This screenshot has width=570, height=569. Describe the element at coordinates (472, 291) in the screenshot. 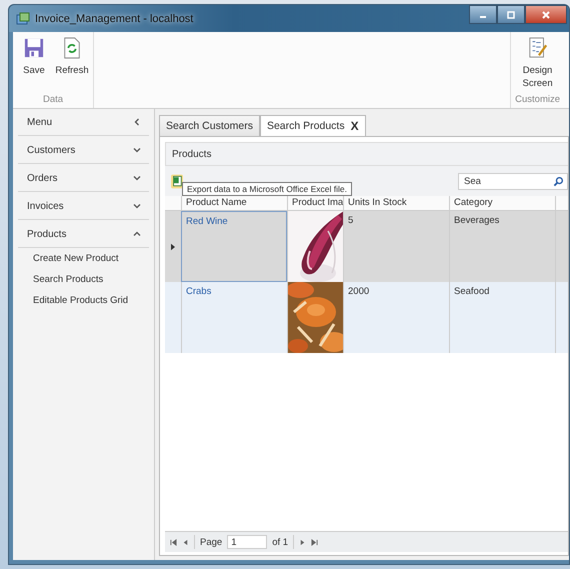

I see `table-cell: Seafood` at that location.